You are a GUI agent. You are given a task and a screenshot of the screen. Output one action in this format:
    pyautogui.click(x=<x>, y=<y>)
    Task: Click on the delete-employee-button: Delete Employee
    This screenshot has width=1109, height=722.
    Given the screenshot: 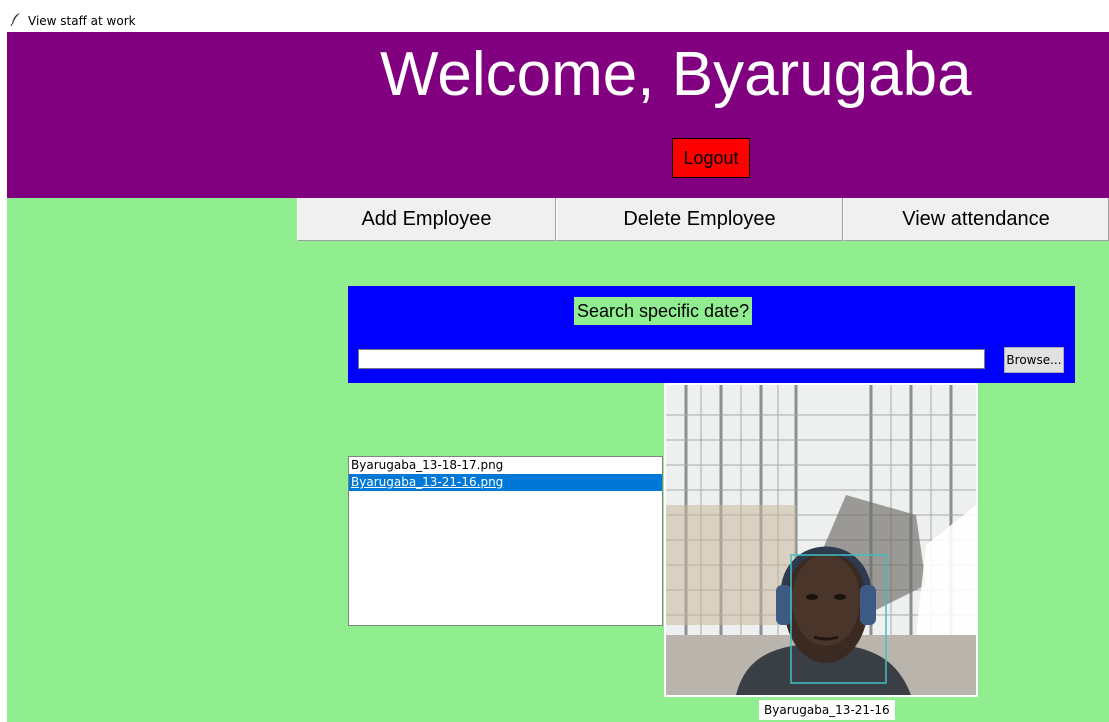 What is the action you would take?
    pyautogui.click(x=699, y=219)
    